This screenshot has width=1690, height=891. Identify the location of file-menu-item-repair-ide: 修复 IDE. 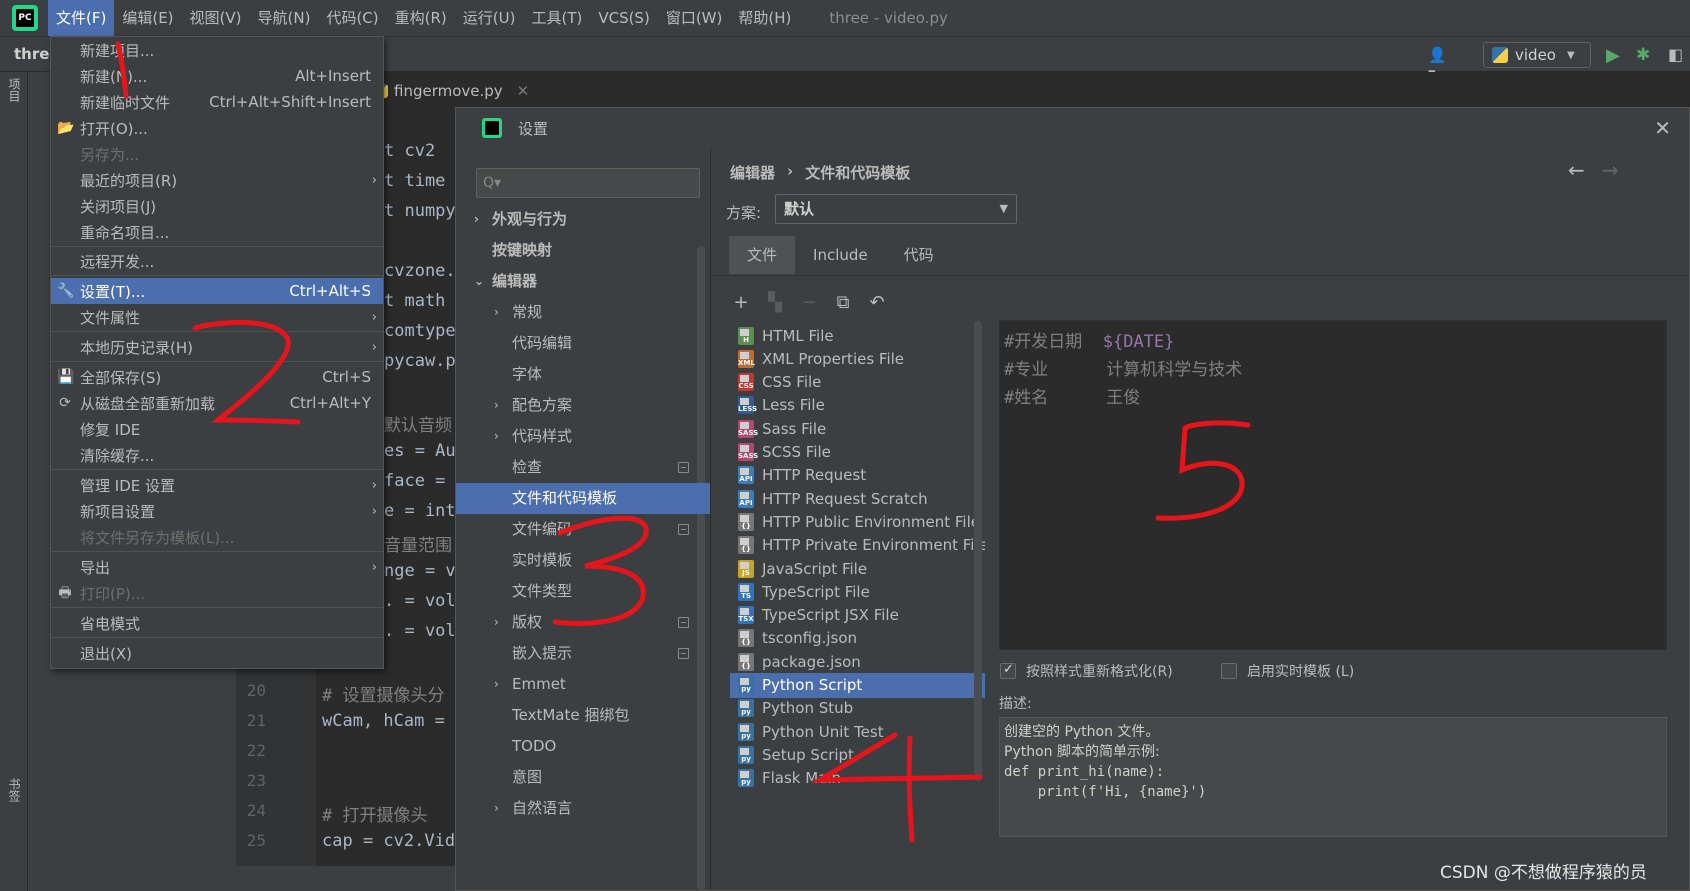
(217, 429).